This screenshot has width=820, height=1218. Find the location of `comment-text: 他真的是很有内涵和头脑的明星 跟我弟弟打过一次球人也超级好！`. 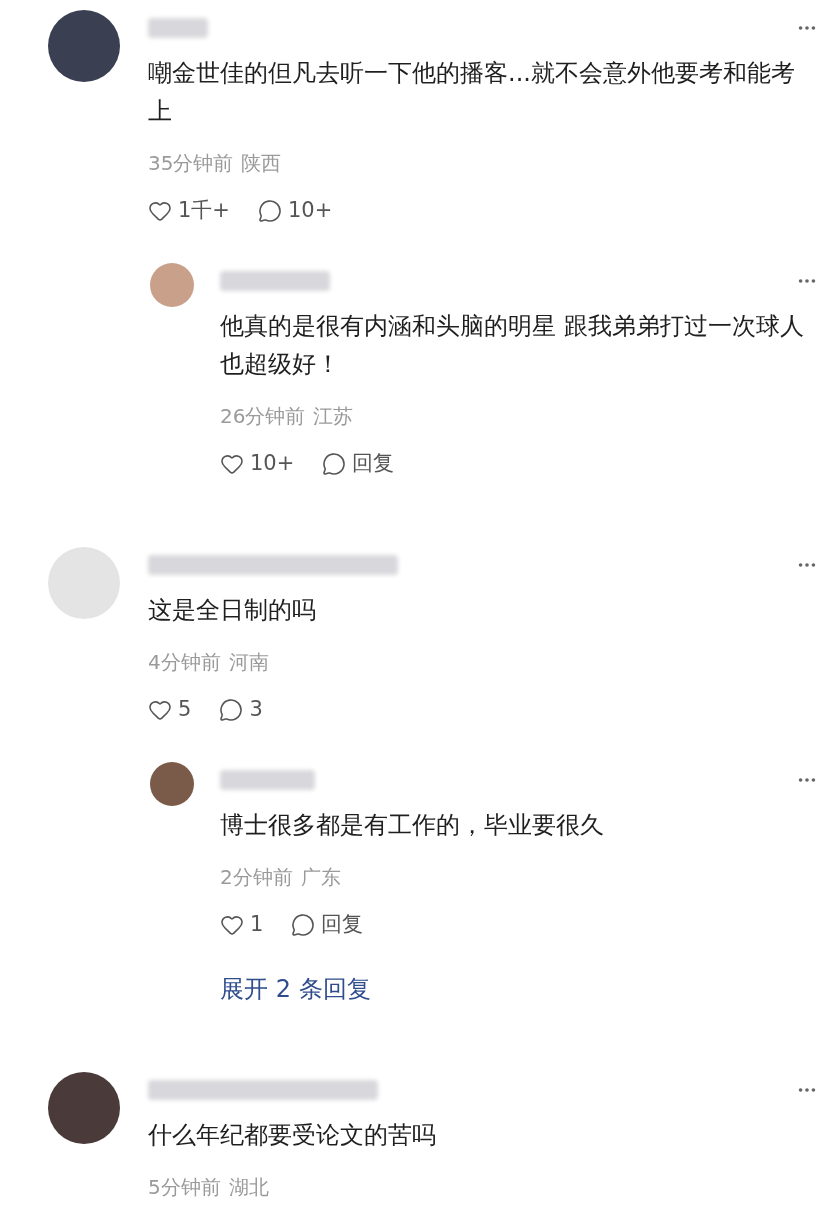

comment-text: 他真的是很有内涵和头脑的明星 跟我弟弟打过一次球人也超级好！ is located at coordinates (512, 345).